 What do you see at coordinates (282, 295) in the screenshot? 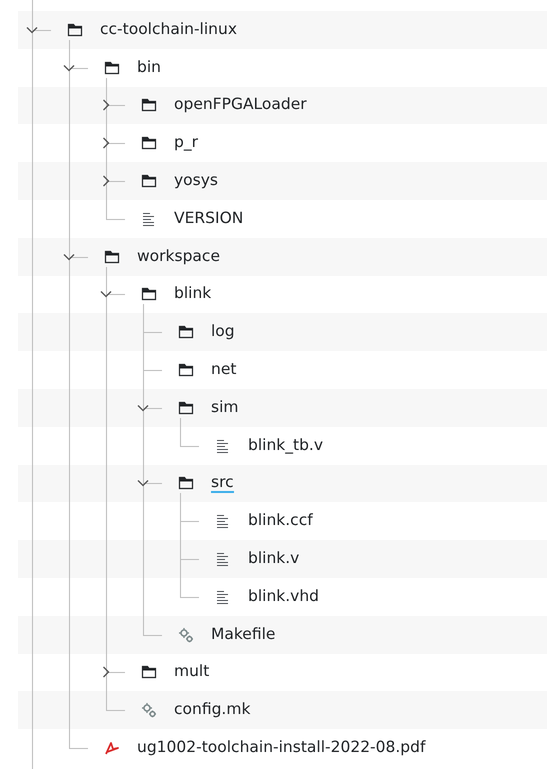
I see `tree-row: blink` at bounding box center [282, 295].